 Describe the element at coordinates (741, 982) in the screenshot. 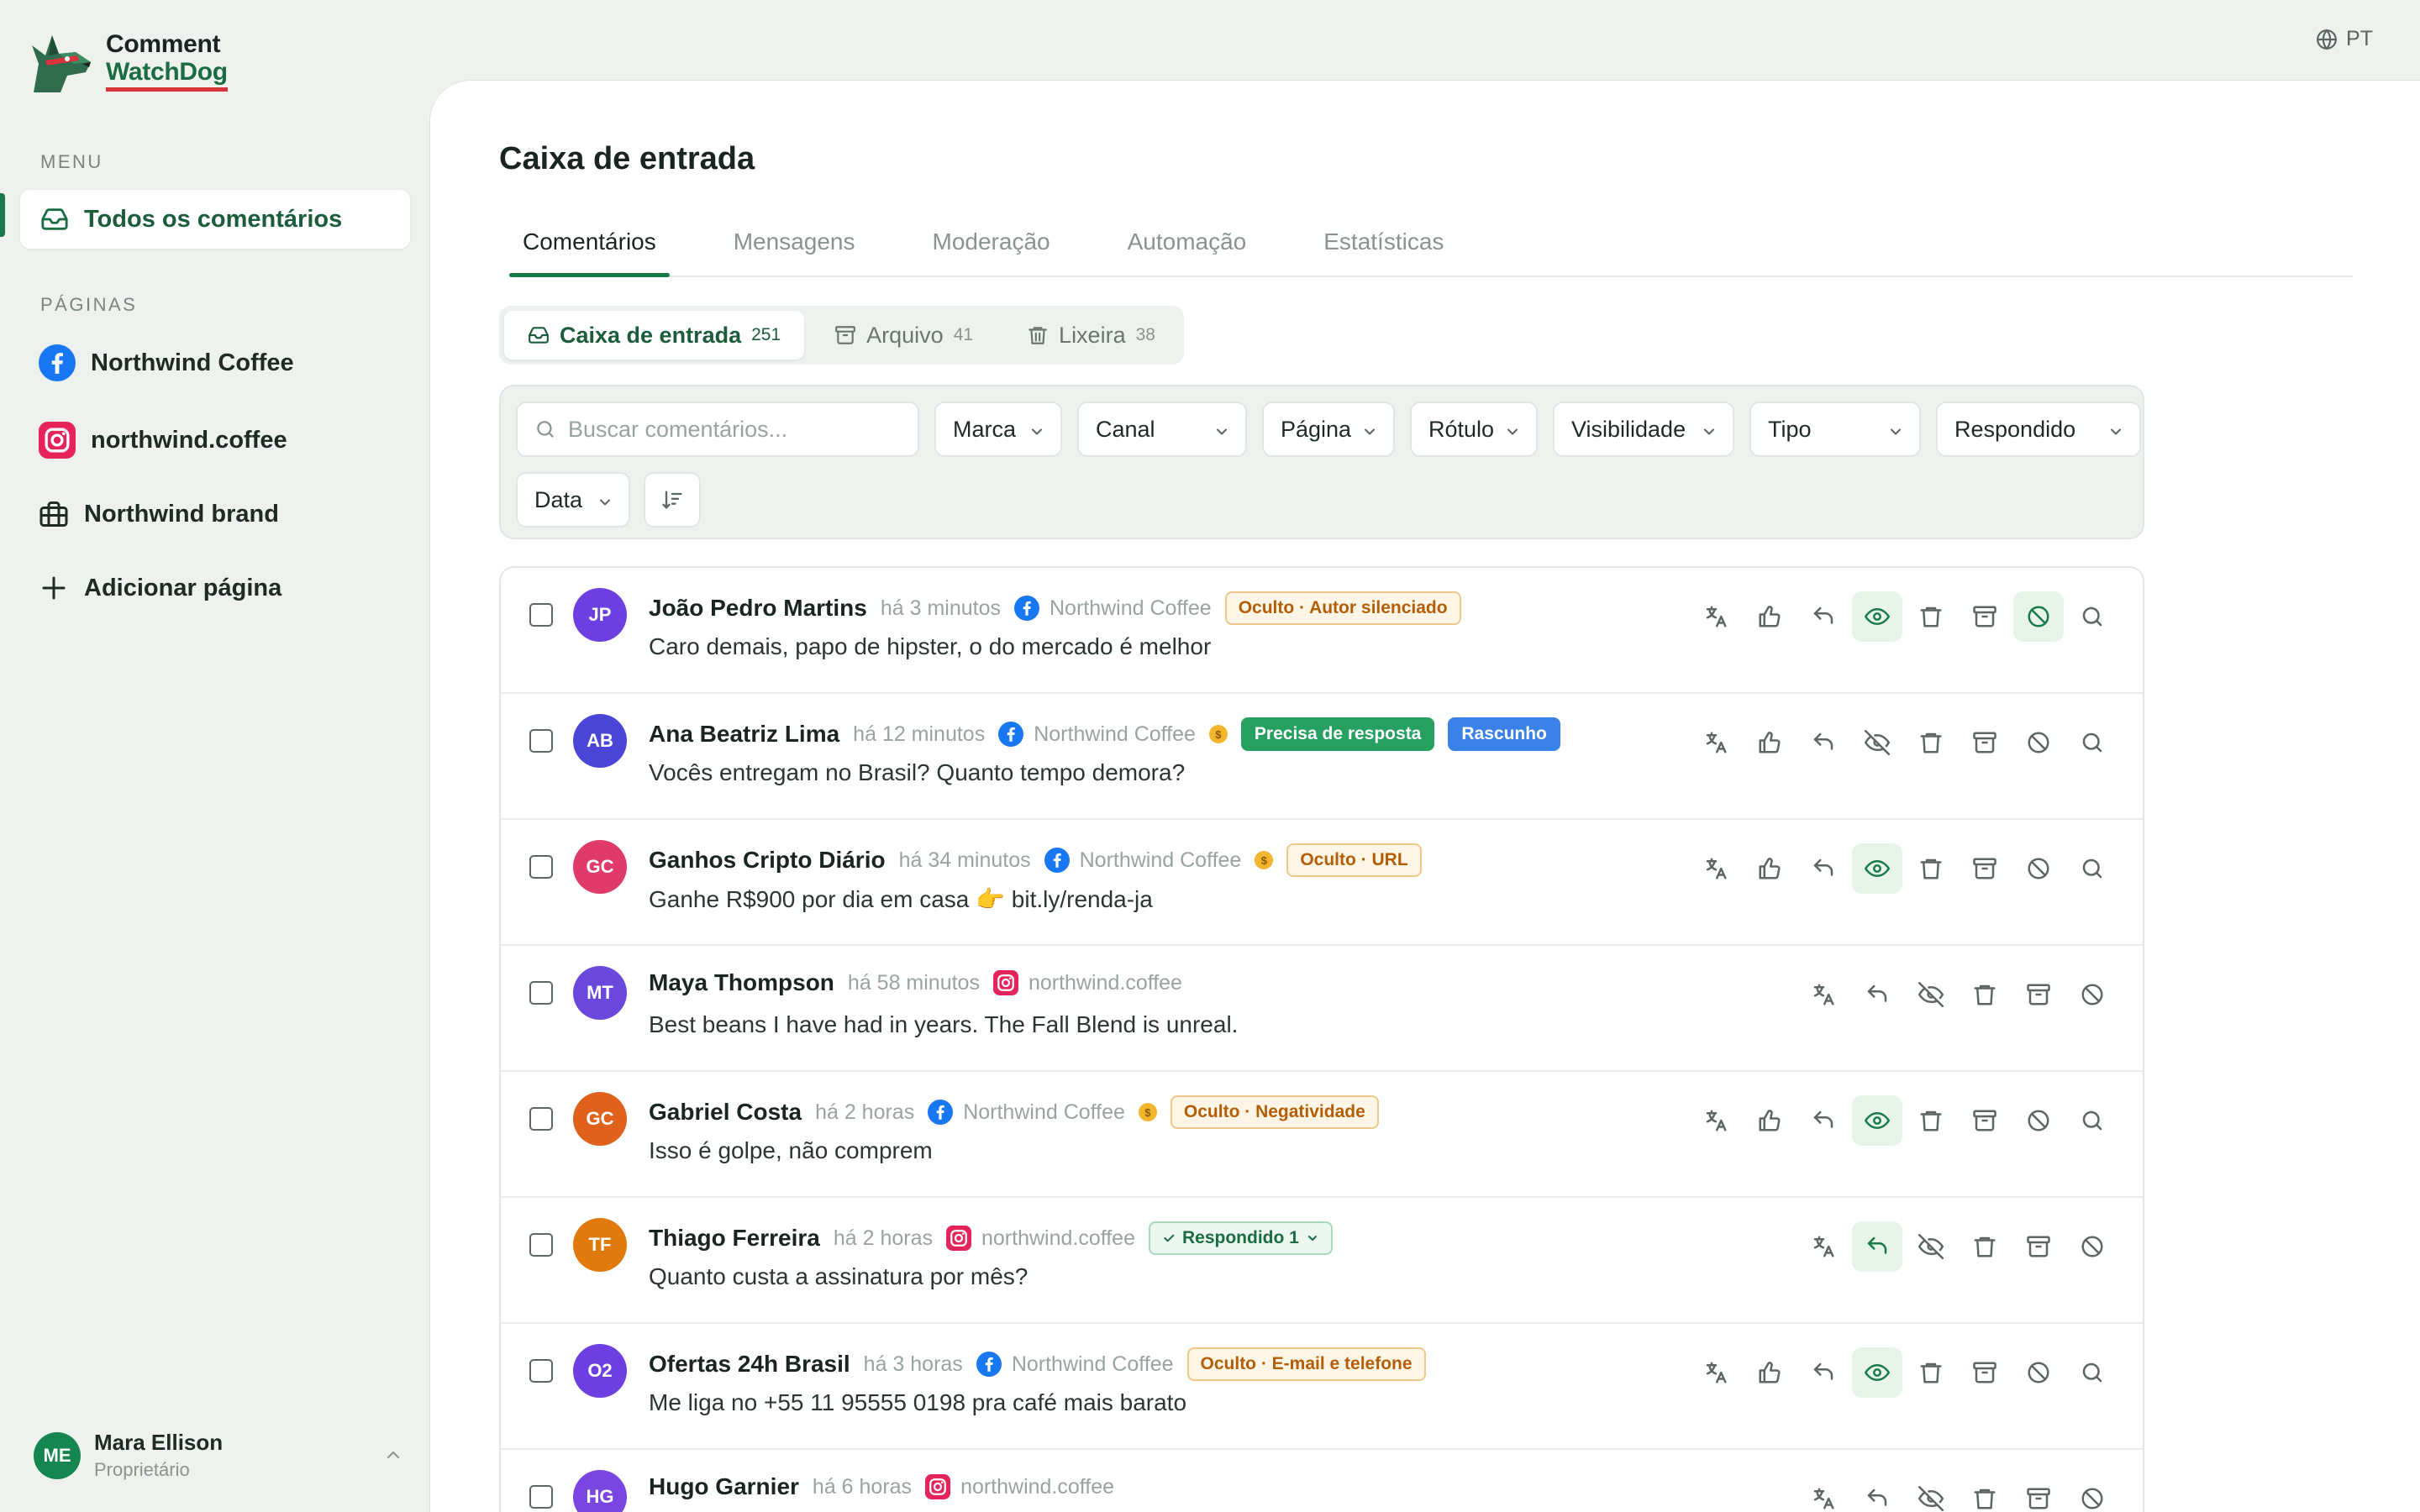

I see `author-name: Maya Thompson` at that location.